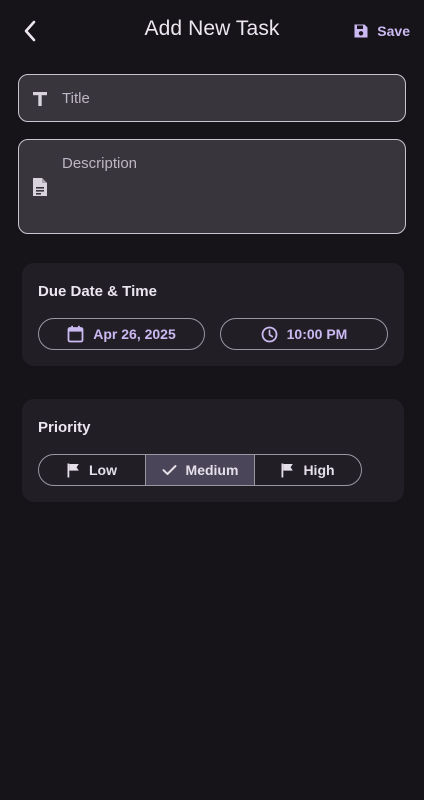 Image resolution: width=424 pixels, height=800 pixels. I want to click on save-icon, so click(361, 31).